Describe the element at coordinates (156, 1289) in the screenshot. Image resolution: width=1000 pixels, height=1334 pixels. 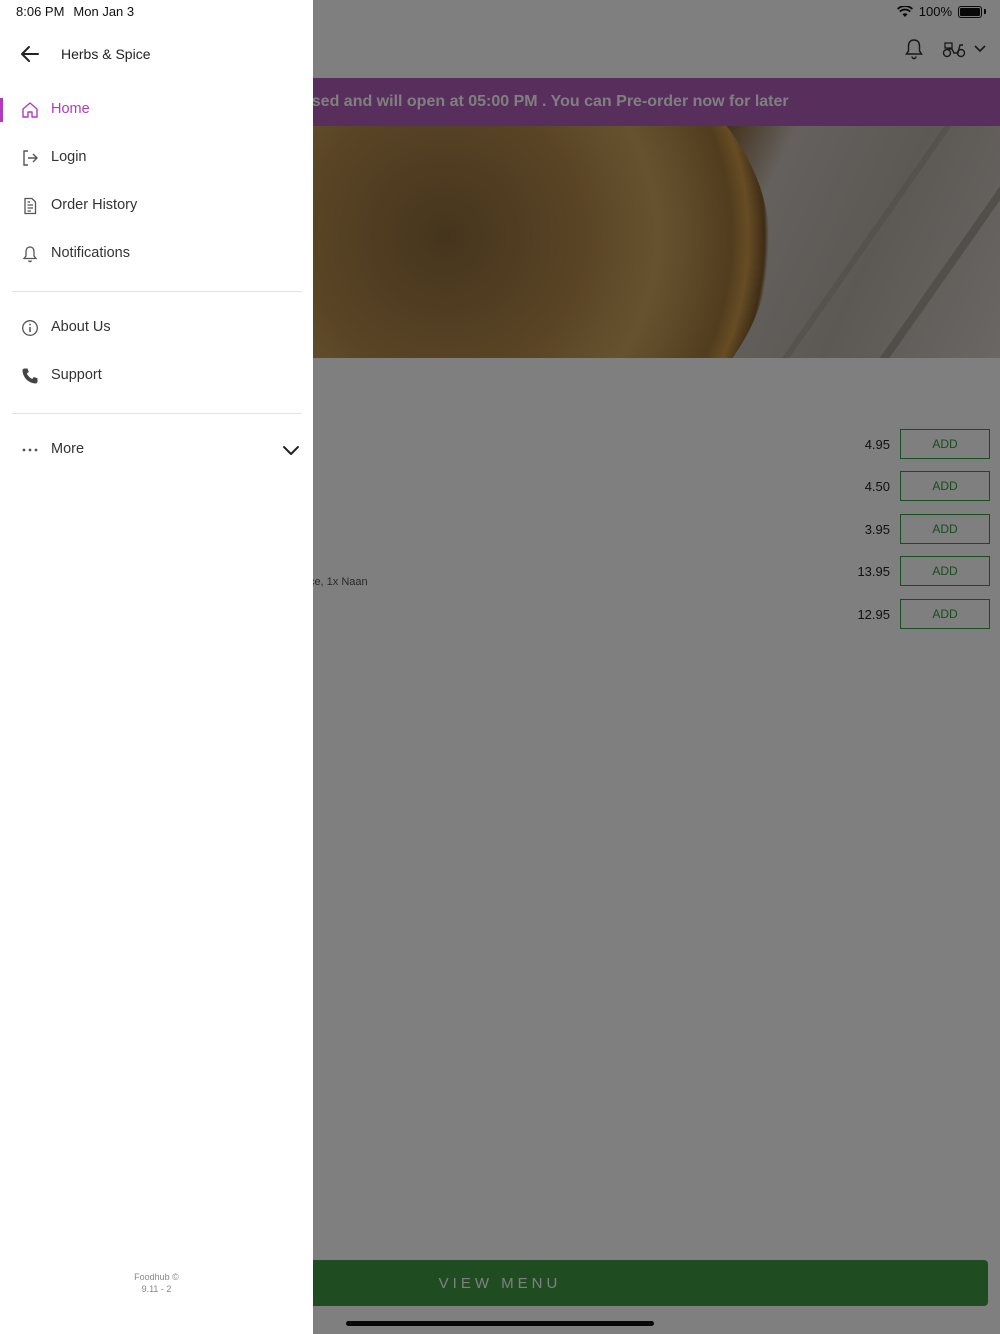
I see `footer-version: 9.11 - 2` at that location.